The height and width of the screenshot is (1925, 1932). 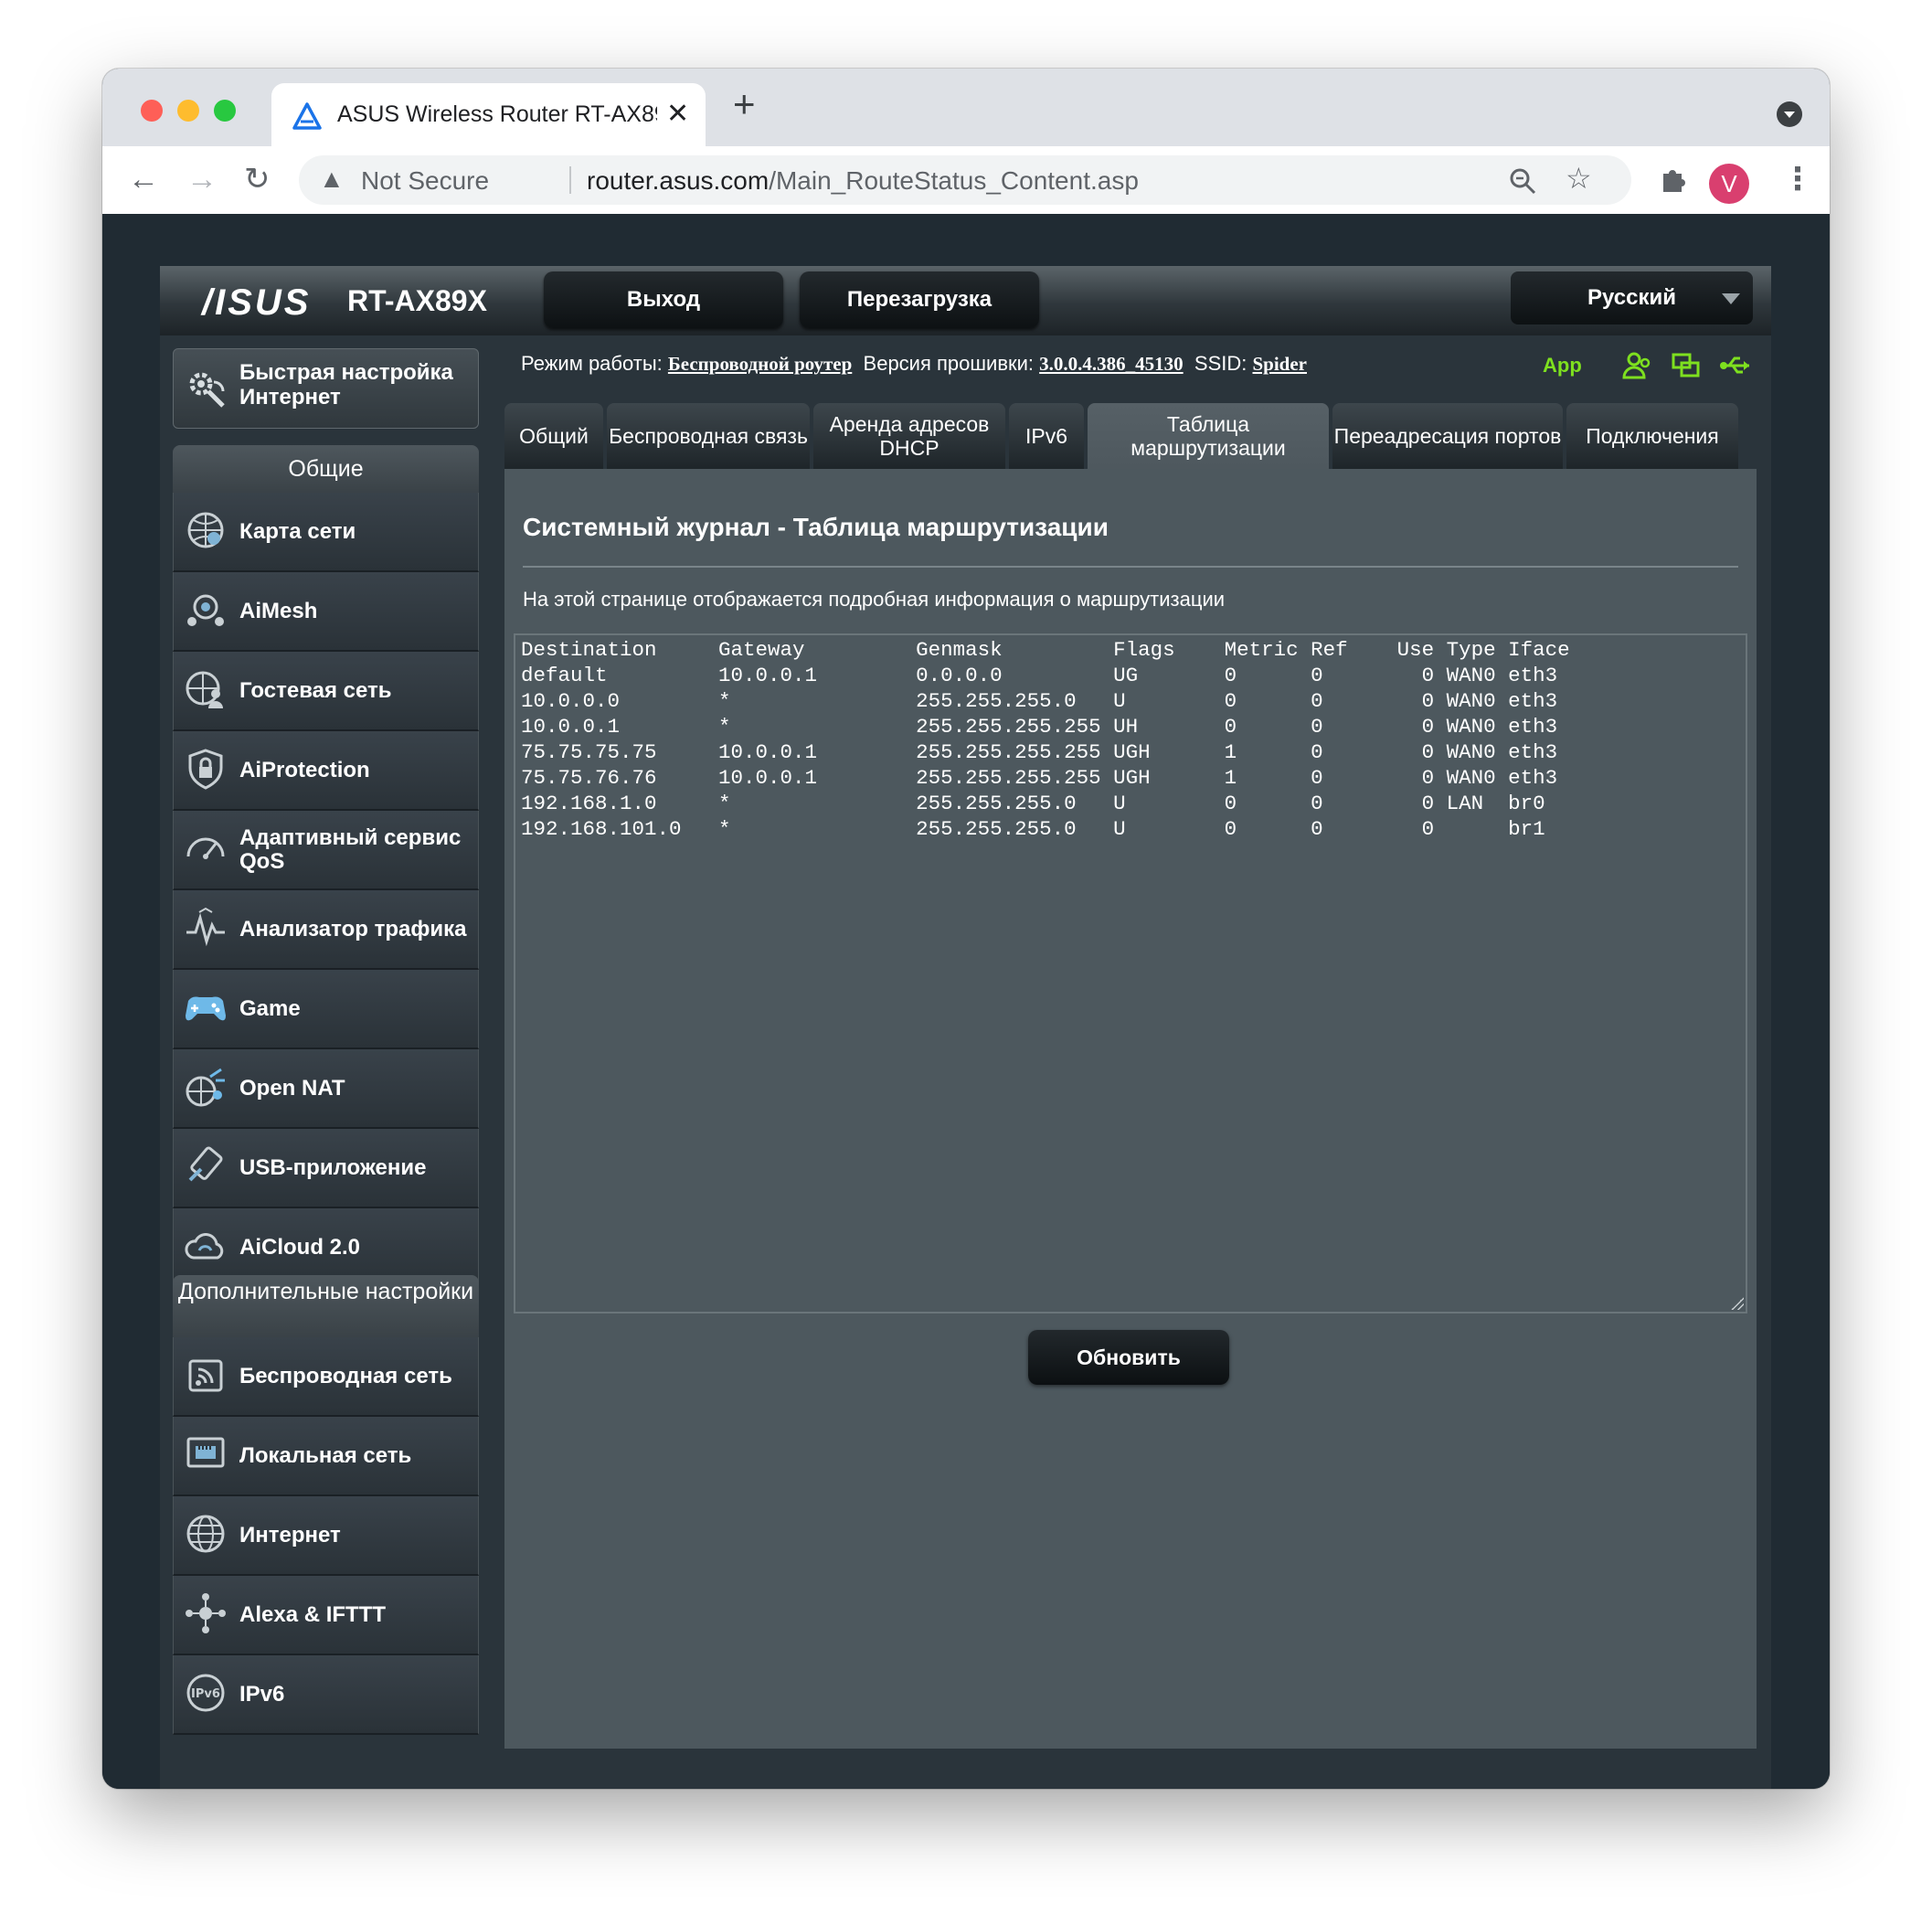 I want to click on chevron-down-icon, so click(x=1731, y=298).